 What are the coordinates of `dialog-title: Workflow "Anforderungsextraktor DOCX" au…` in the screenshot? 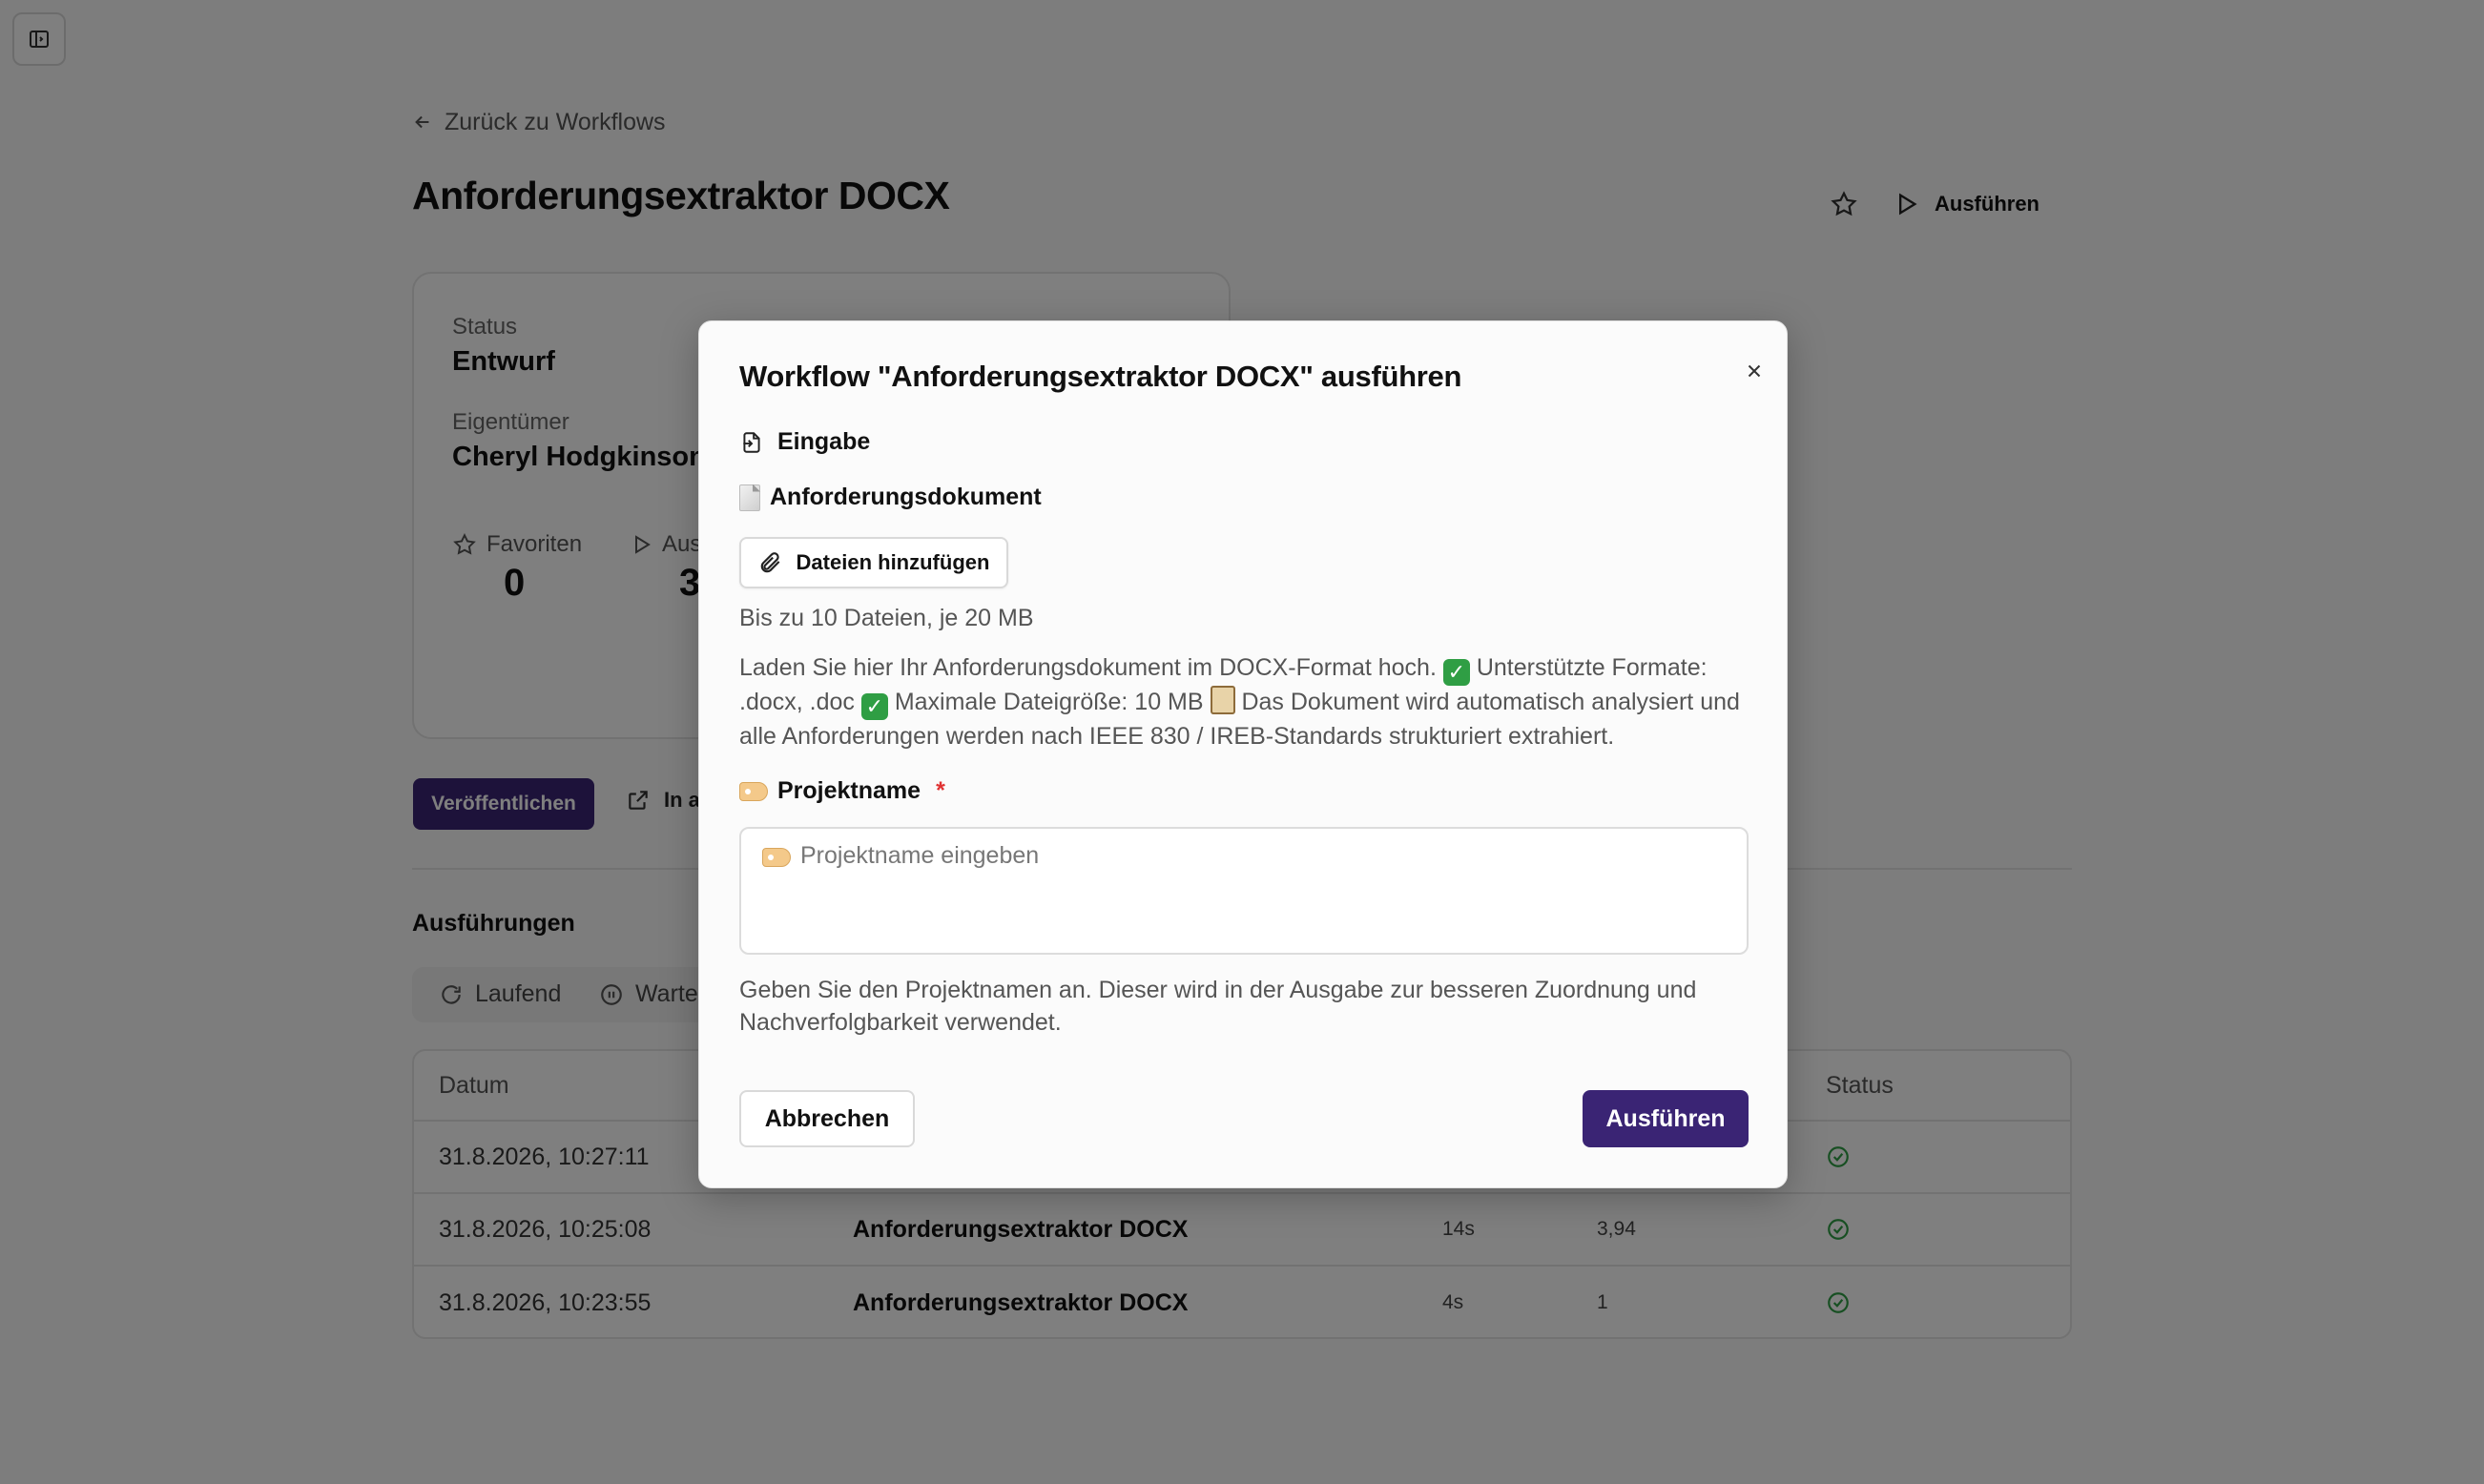 It's located at (1100, 376).